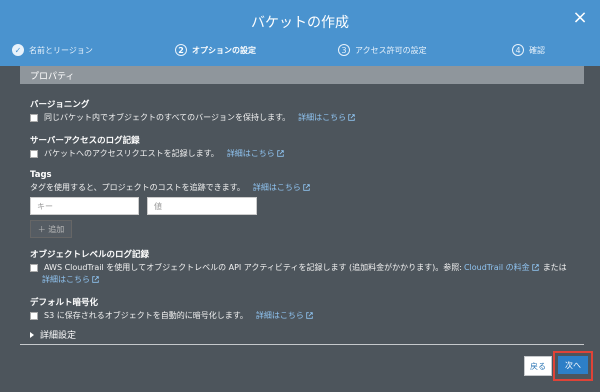 Image resolution: width=600 pixels, height=392 pixels. What do you see at coordinates (528, 50) in the screenshot?
I see `step-review: 4 確認` at bounding box center [528, 50].